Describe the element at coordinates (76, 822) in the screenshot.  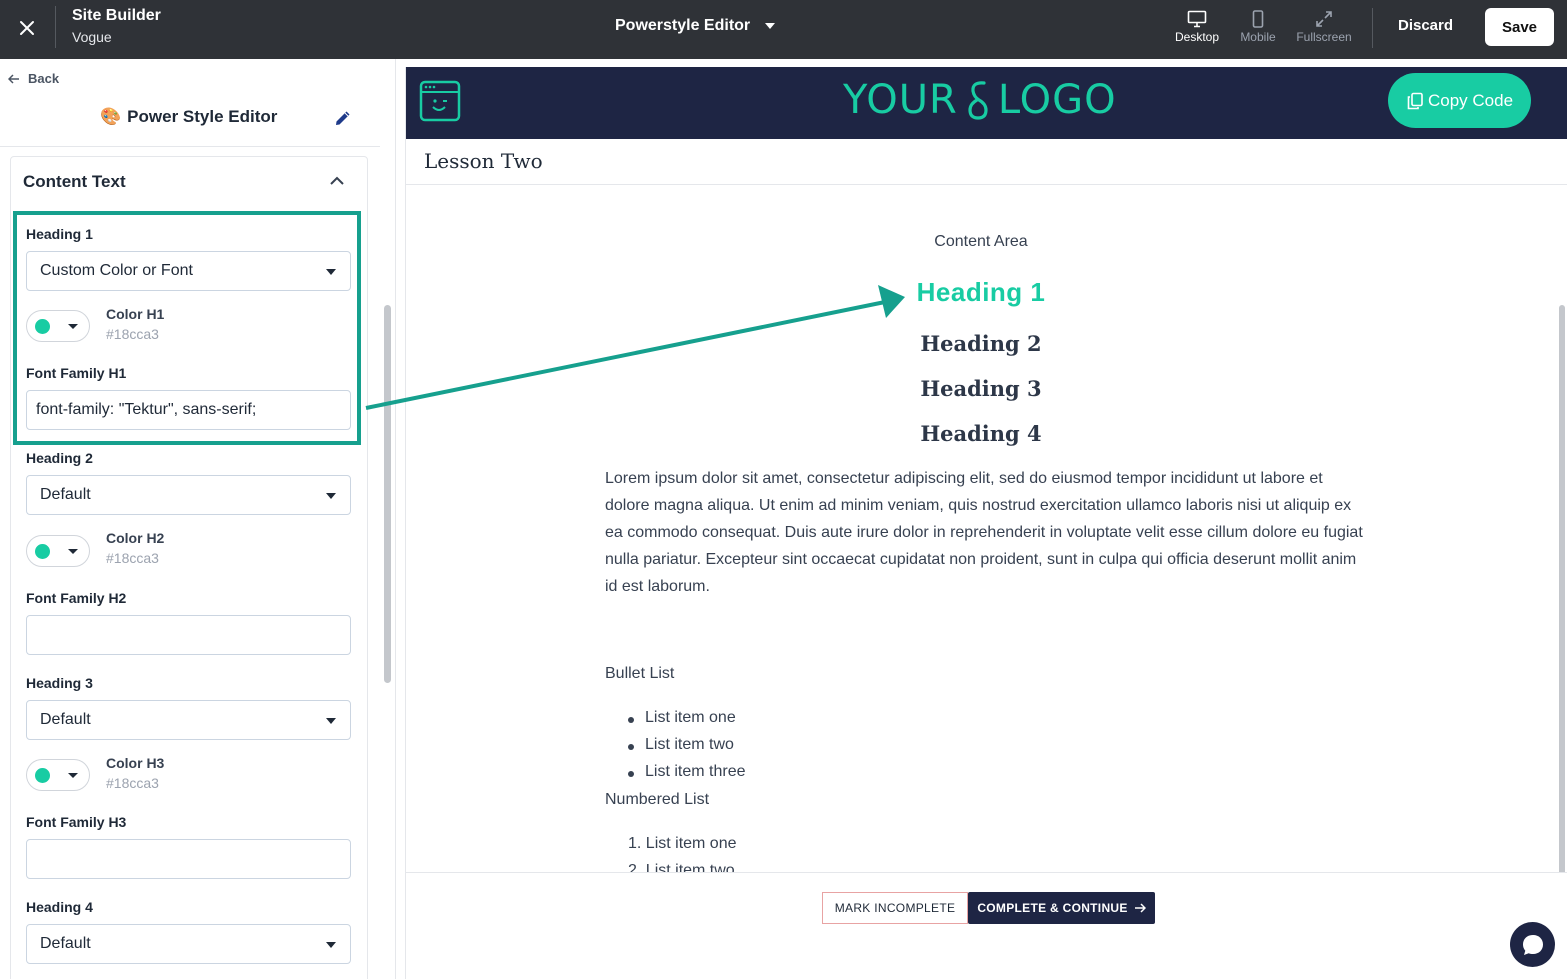
I see `font-family-h3-label: Font Family H3` at that location.